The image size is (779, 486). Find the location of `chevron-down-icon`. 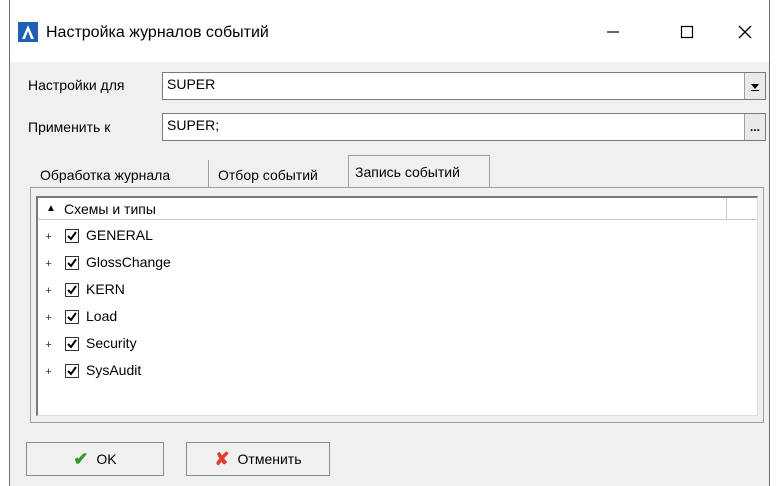

chevron-down-icon is located at coordinates (755, 87).